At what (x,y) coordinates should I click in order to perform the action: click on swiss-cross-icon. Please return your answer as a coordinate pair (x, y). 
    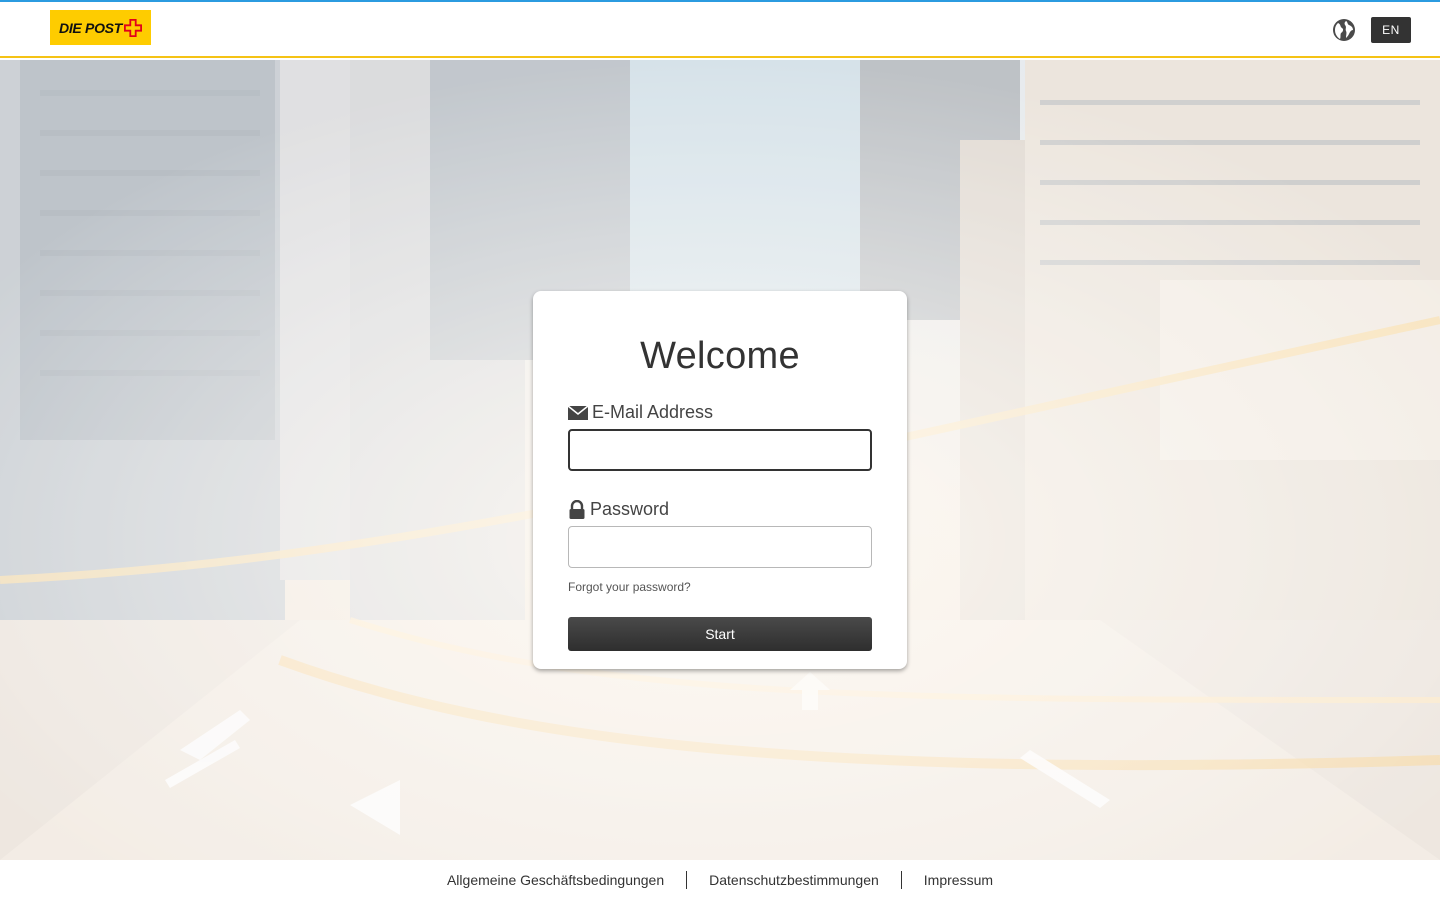
    Looking at the image, I should click on (132, 27).